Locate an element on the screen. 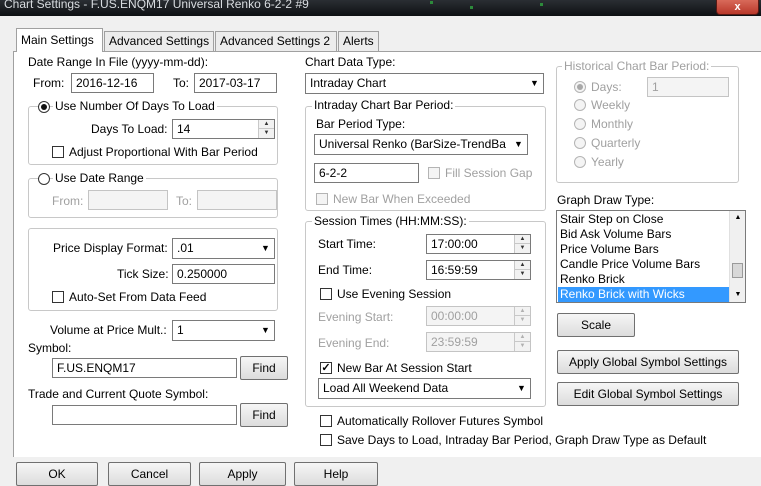  volume-mult-value: 1 is located at coordinates (180, 330).